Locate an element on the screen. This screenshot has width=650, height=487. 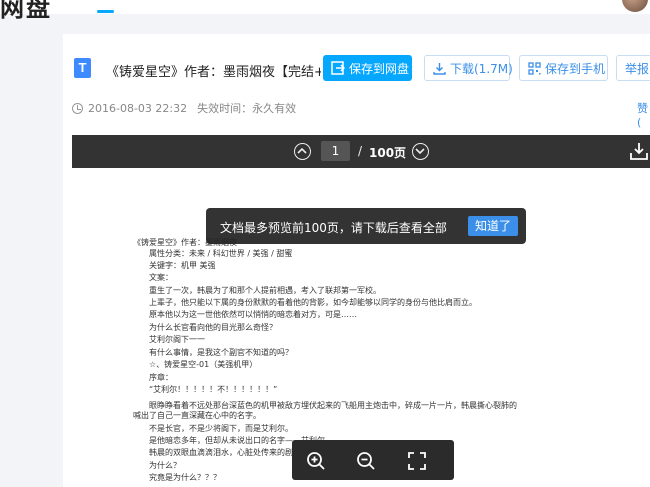
page-down-icon is located at coordinates (420, 151).